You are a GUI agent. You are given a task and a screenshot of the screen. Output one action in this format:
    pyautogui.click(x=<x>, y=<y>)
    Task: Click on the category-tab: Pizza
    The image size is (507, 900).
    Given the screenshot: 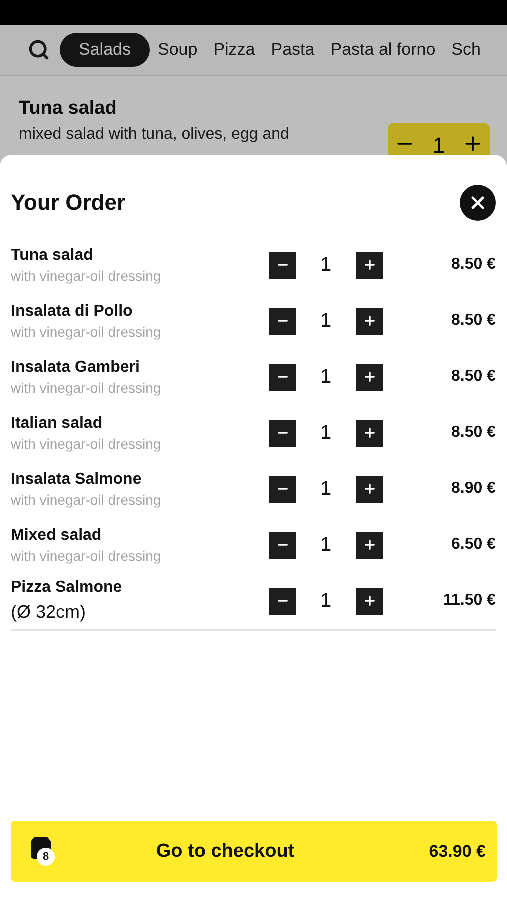 What is the action you would take?
    pyautogui.click(x=235, y=50)
    